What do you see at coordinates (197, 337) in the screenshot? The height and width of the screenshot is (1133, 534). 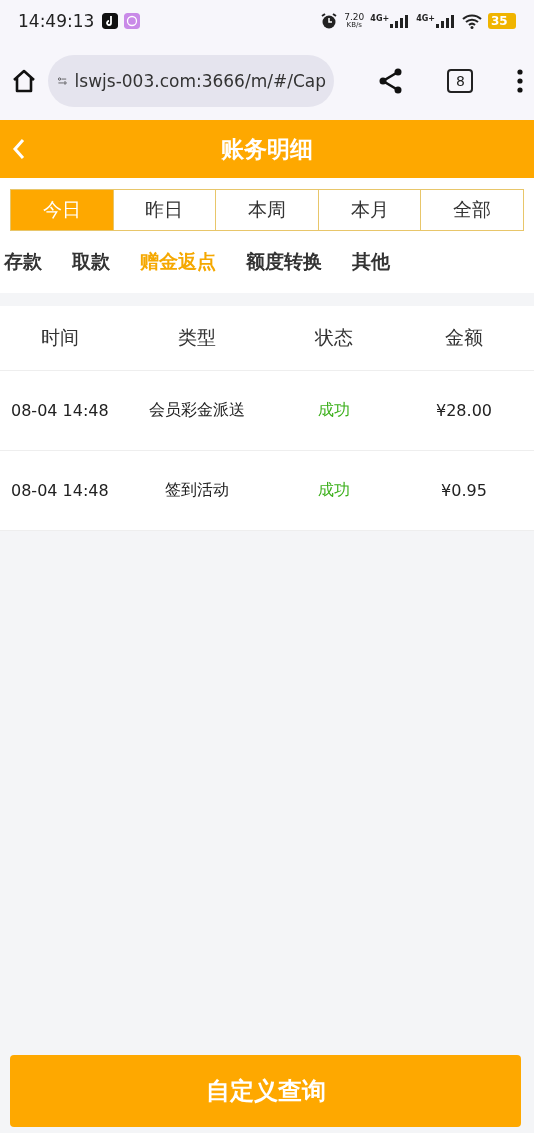 I see `column-header: 类型` at bounding box center [197, 337].